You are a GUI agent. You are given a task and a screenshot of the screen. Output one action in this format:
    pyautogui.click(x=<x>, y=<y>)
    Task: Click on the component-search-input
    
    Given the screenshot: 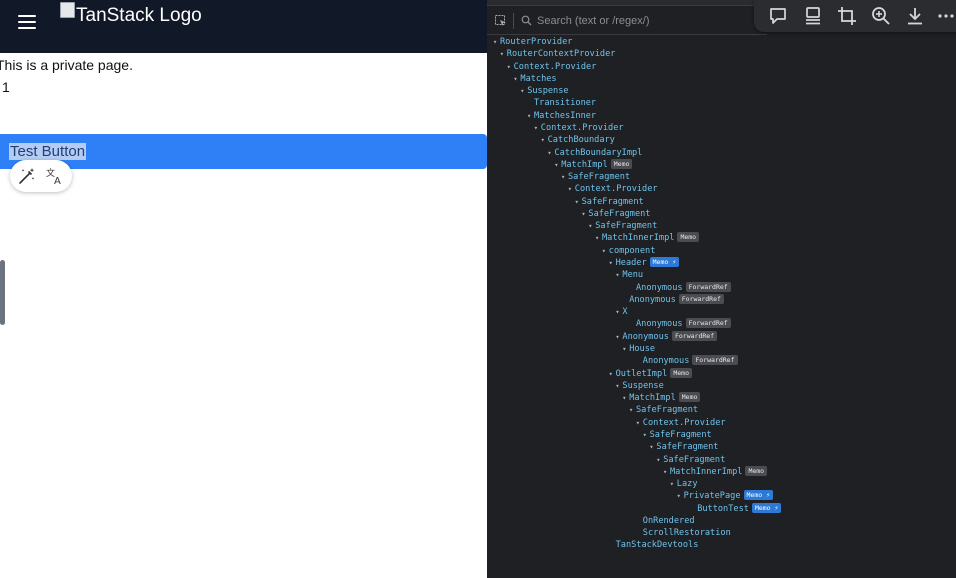 What is the action you would take?
    pyautogui.click(x=647, y=21)
    